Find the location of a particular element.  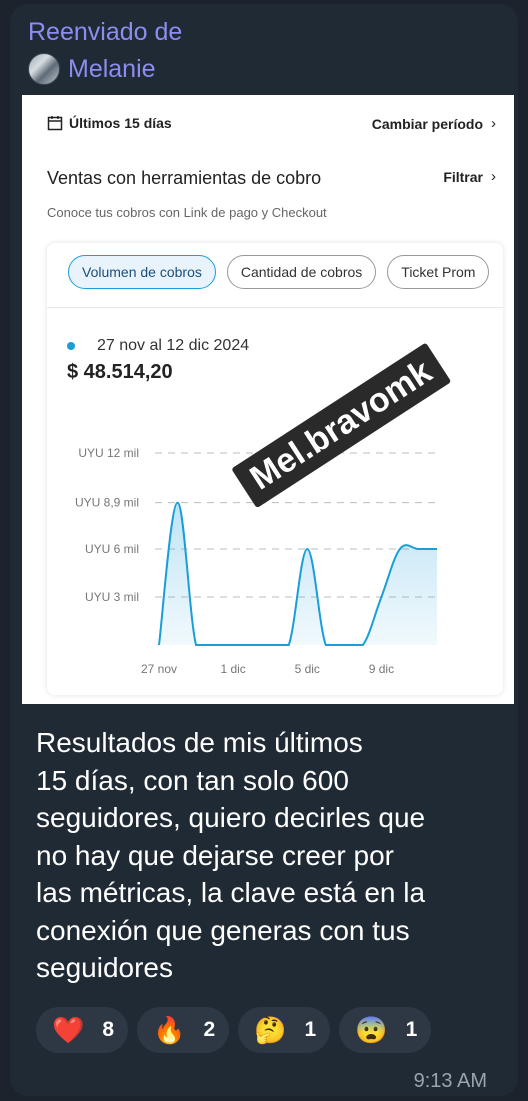

reaction-thinking: 🤔 1 is located at coordinates (284, 1030).